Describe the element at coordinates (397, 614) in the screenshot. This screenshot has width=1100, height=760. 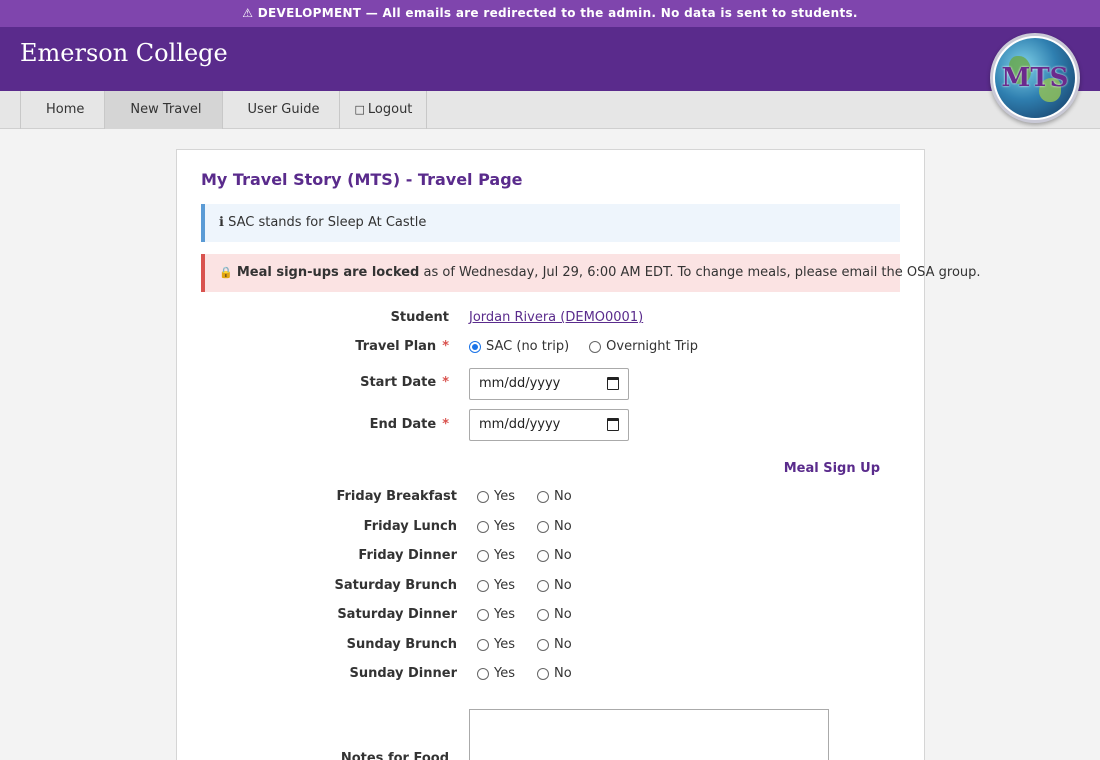
I see `meal-label: Saturday Dinner` at that location.